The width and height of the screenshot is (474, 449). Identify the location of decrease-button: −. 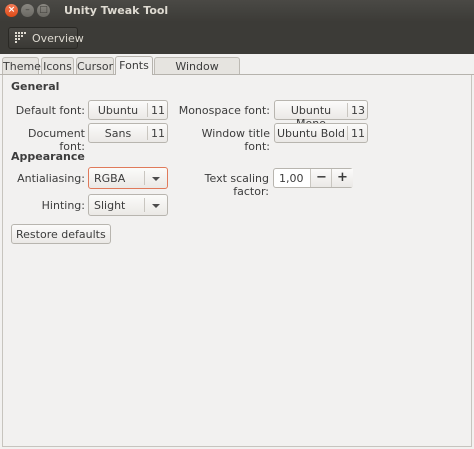
(321, 178).